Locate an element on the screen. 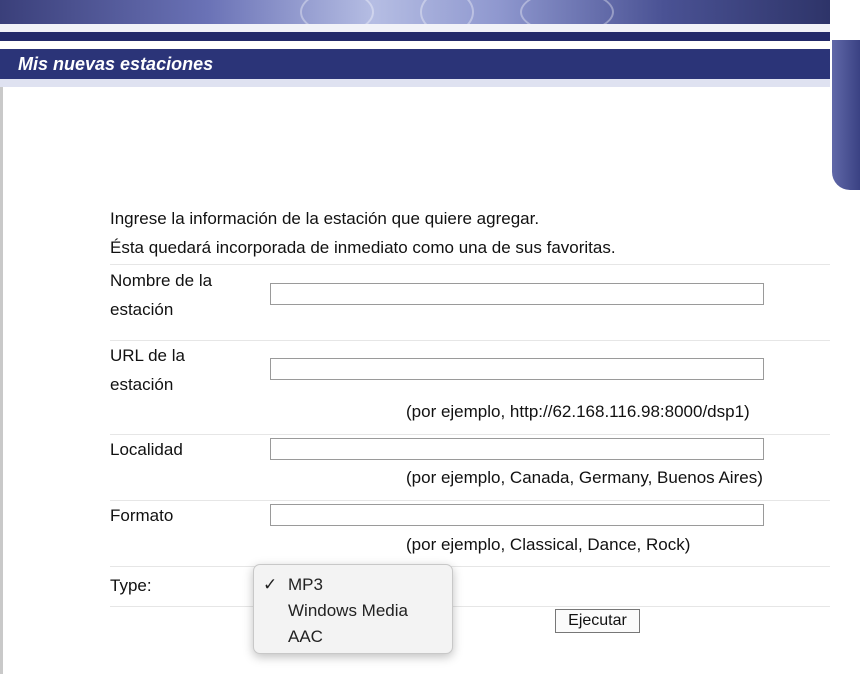 This screenshot has height=674, width=860. type-option-aac: AAC is located at coordinates (353, 637).